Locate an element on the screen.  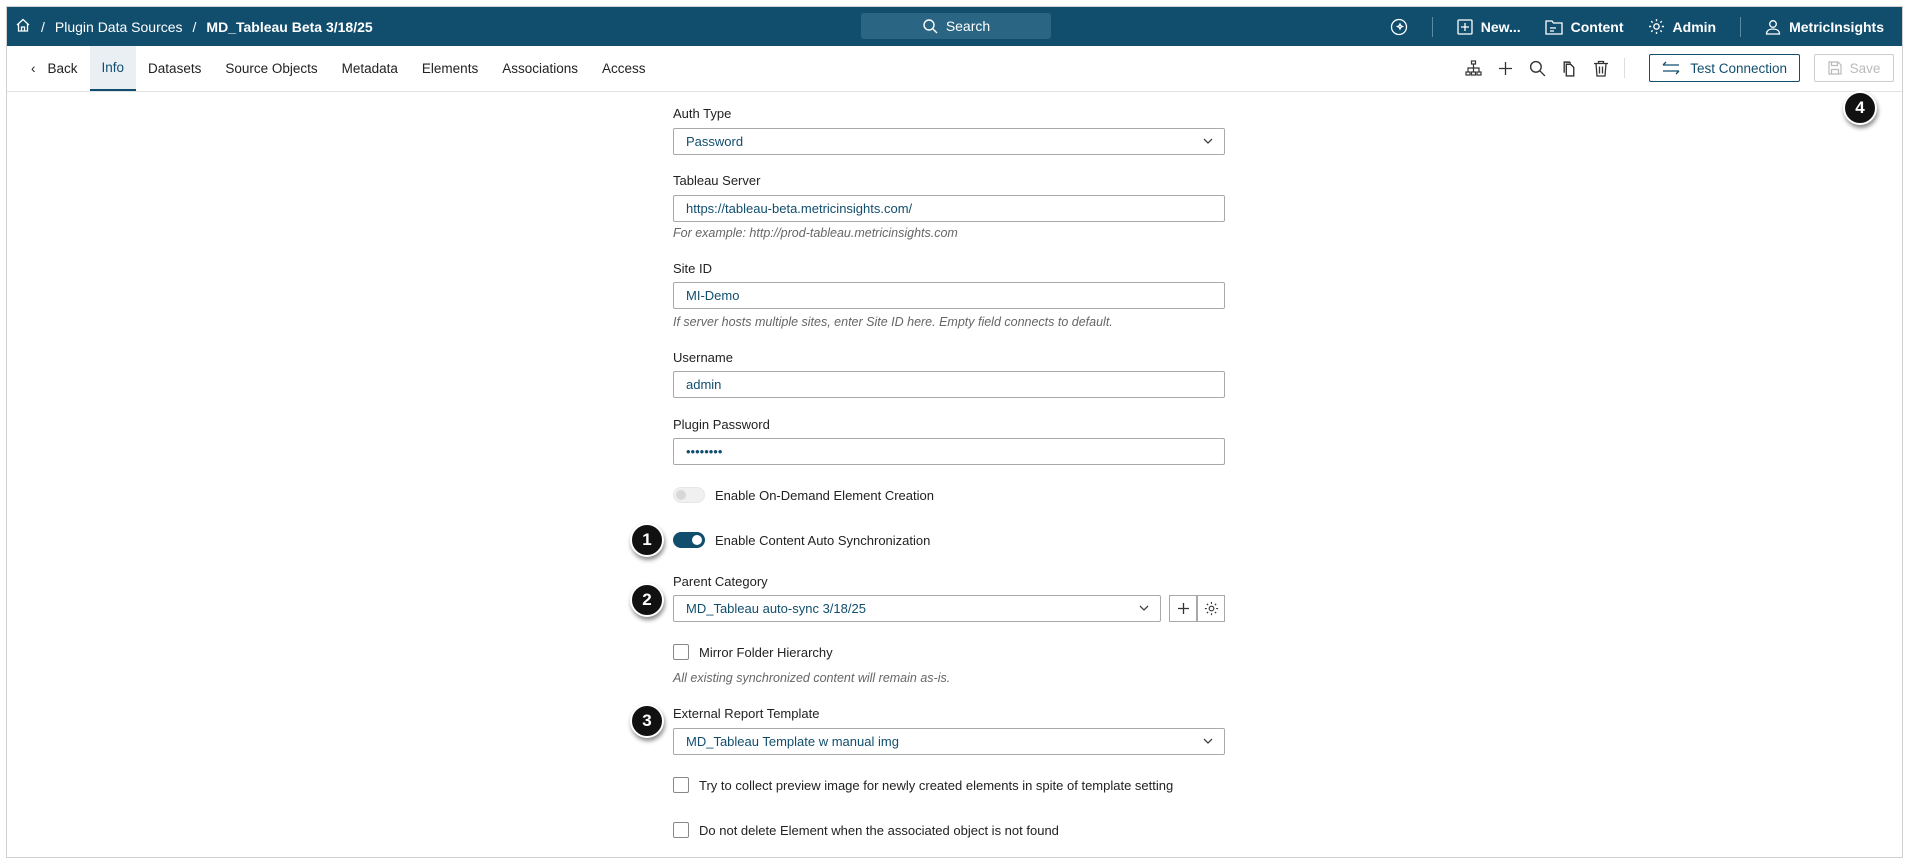
tab-source-objects: Source Objects is located at coordinates (271, 68).